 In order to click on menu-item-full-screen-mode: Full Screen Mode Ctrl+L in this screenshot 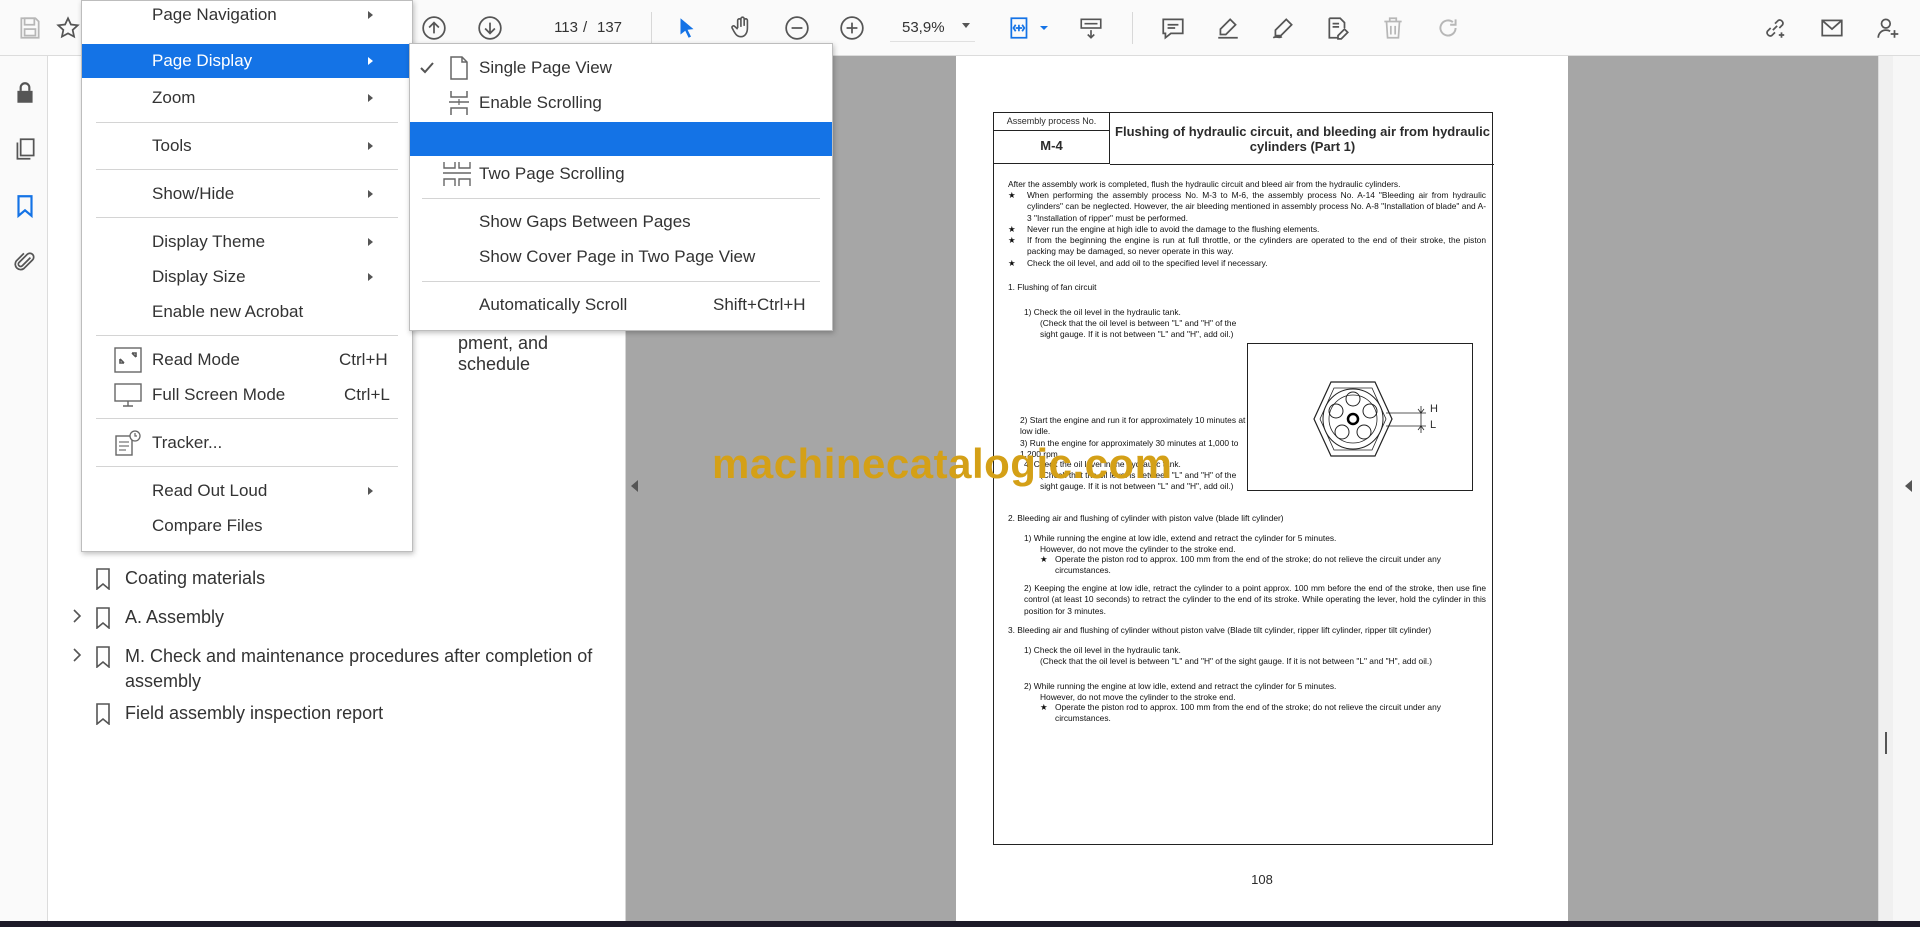, I will do `click(247, 395)`.